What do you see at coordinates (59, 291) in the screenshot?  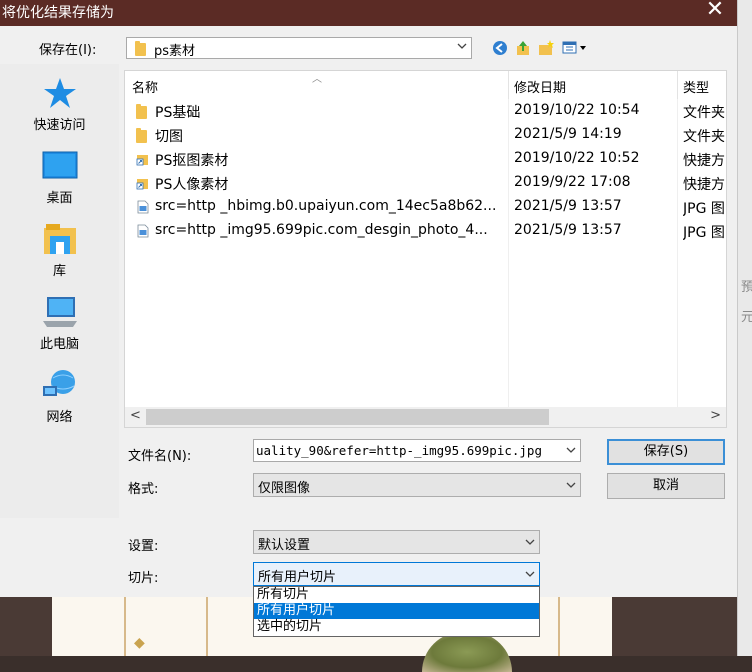 I see `places-bar: 快速访问 桌面 库 此电脑 网络` at bounding box center [59, 291].